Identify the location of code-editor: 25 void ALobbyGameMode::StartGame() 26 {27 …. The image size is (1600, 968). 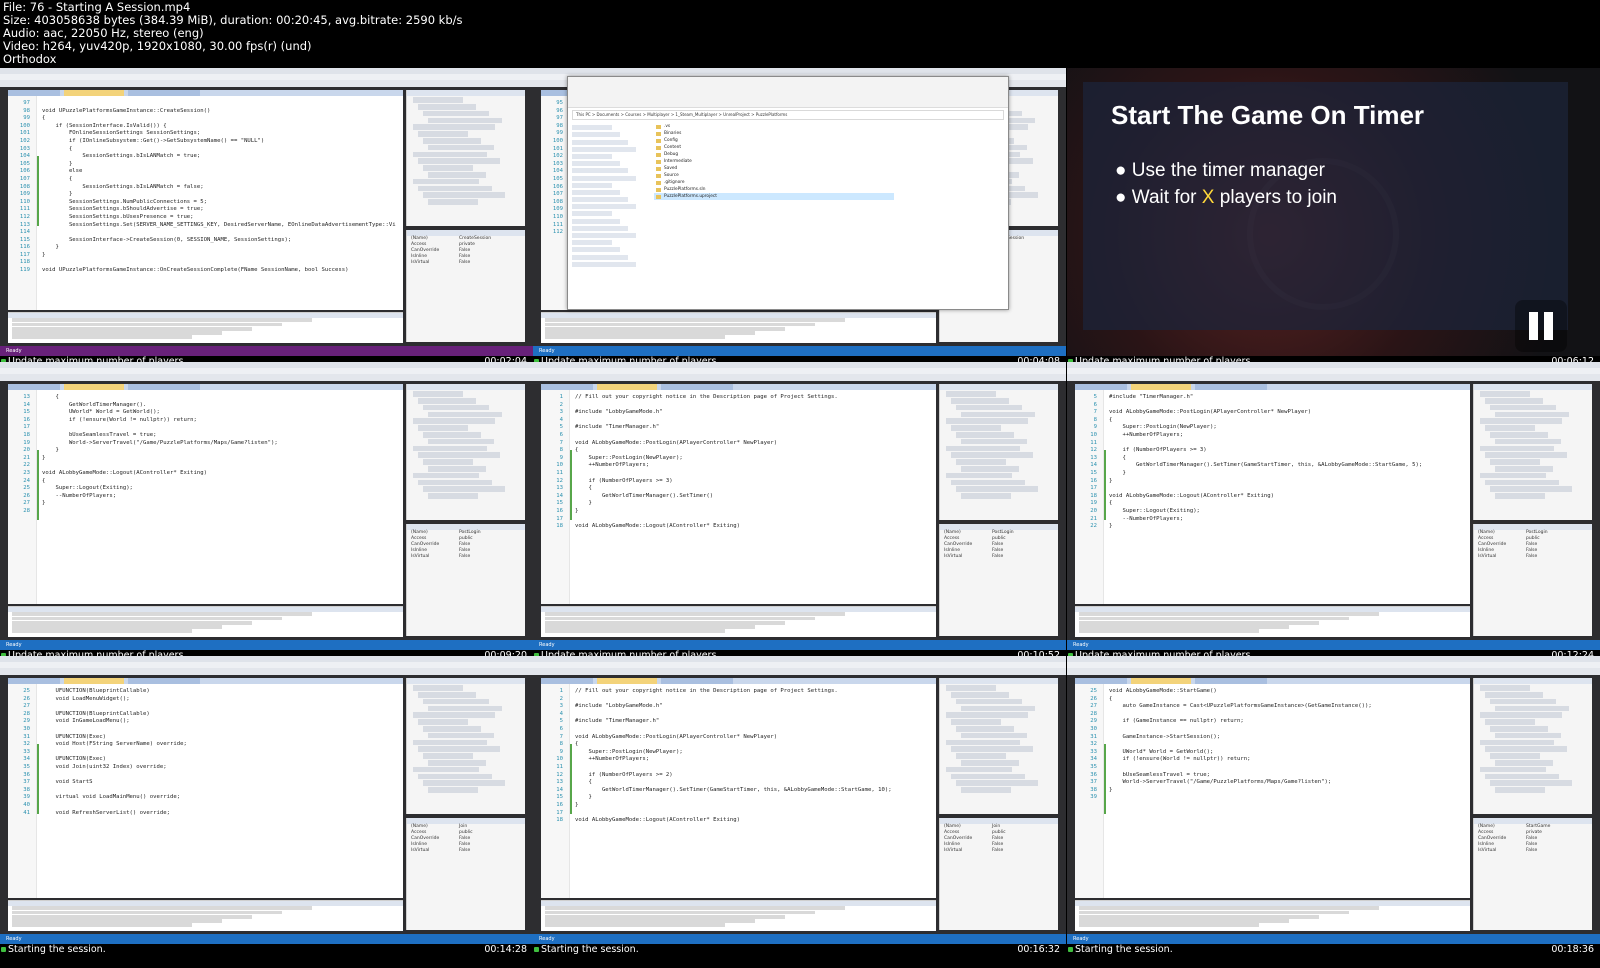
(1272, 791).